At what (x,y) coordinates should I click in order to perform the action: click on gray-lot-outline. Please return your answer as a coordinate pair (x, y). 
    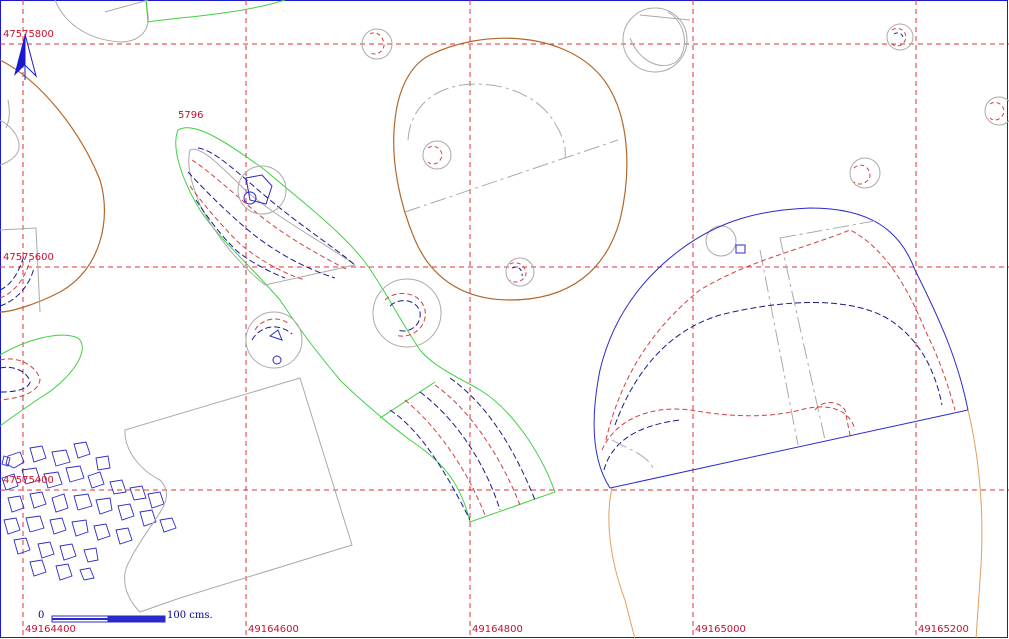
    Looking at the image, I should click on (238, 495).